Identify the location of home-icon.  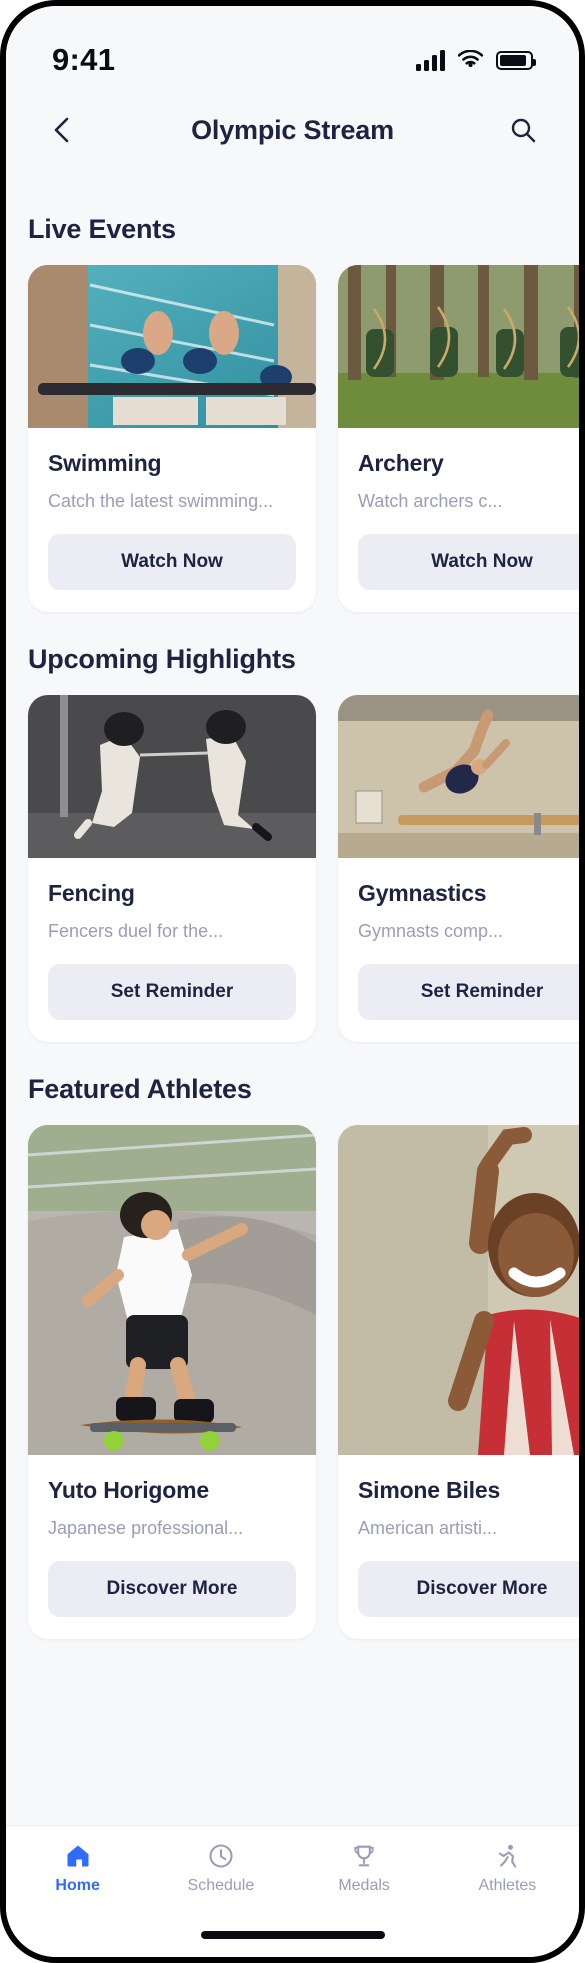
(78, 1856).